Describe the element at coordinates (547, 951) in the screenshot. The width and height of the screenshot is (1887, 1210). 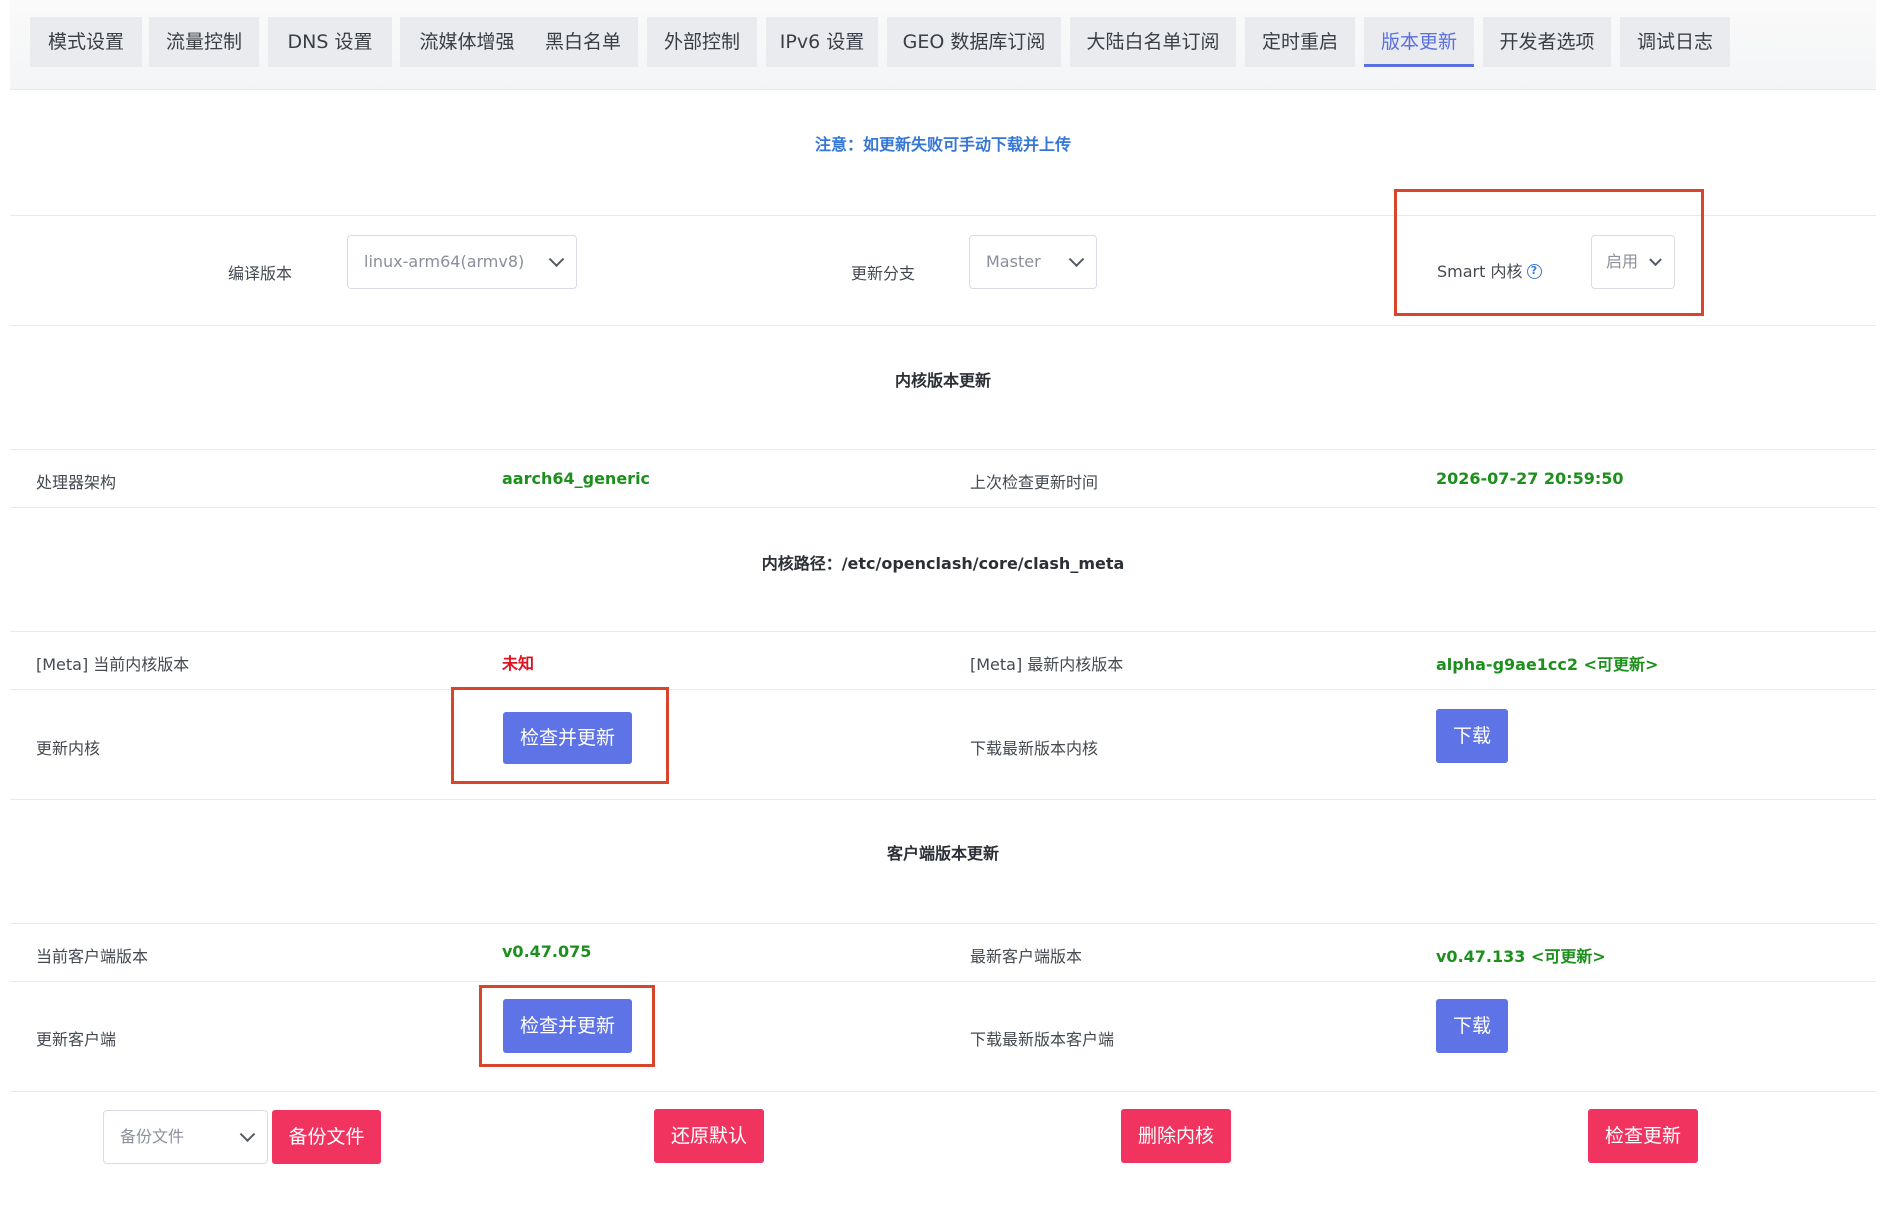
I see `client-current-value: v0.47.075` at that location.